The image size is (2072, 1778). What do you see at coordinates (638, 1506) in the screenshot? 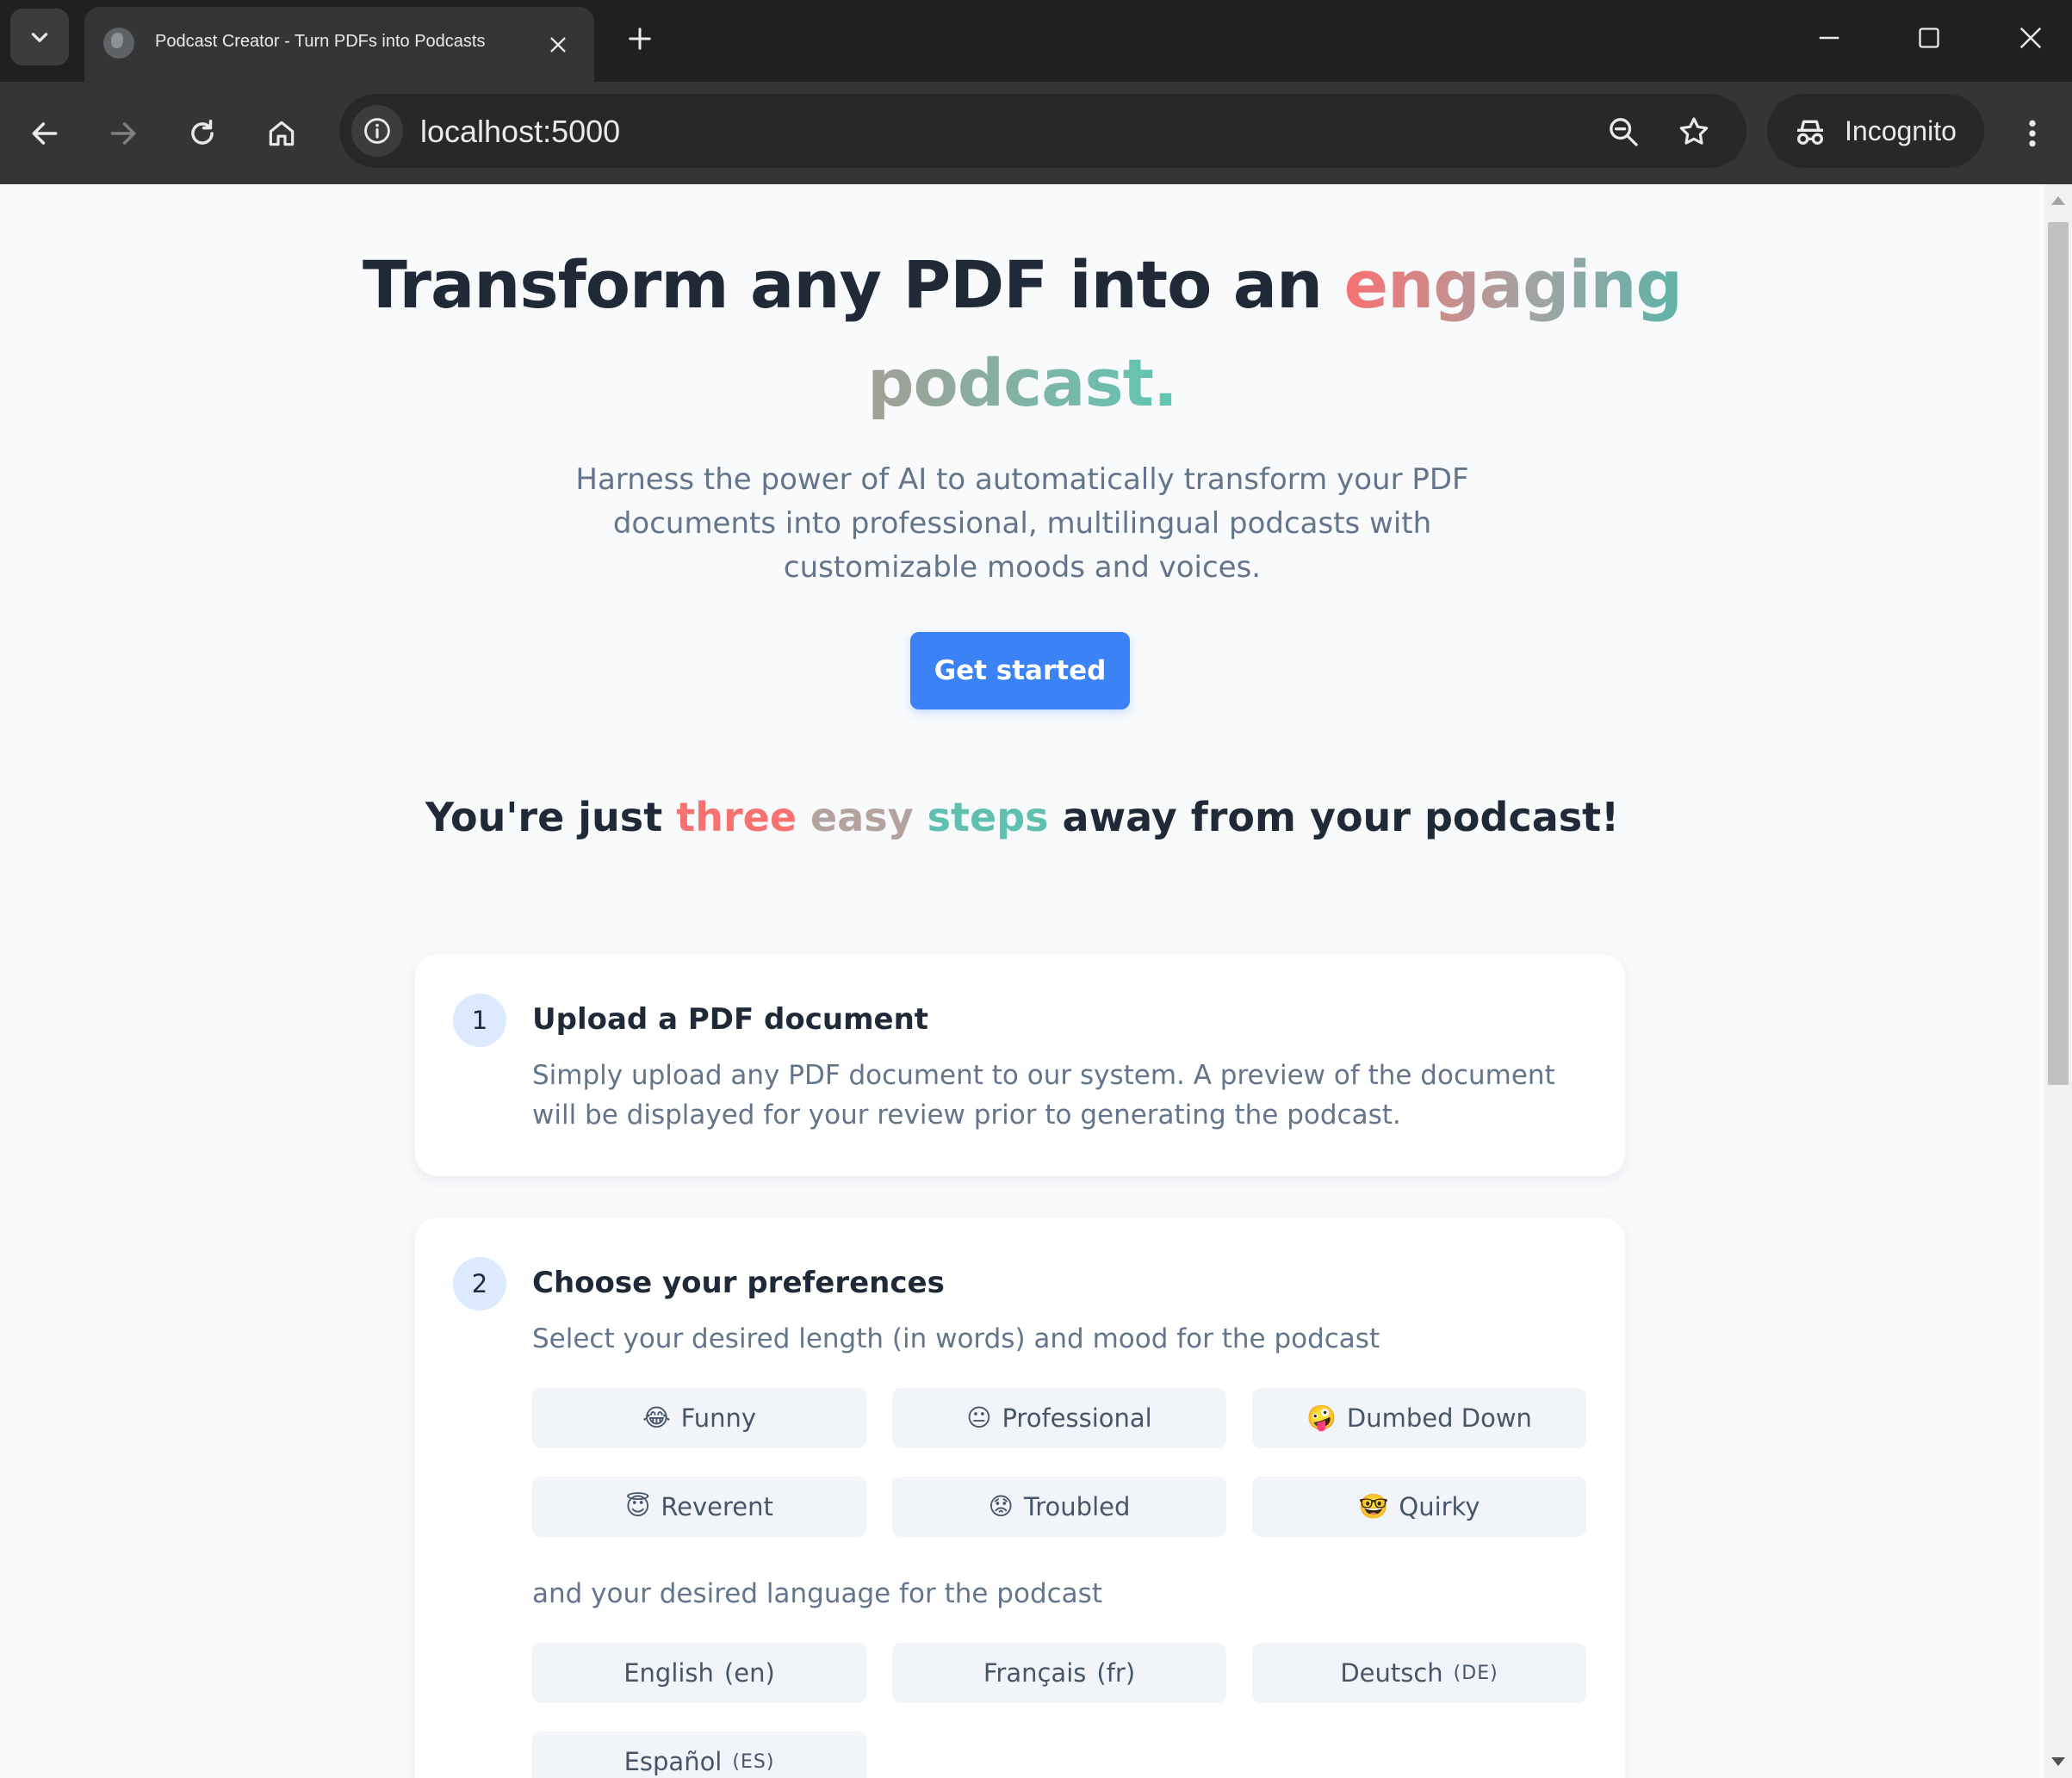
I see `halo-emoji-icon: 😇` at bounding box center [638, 1506].